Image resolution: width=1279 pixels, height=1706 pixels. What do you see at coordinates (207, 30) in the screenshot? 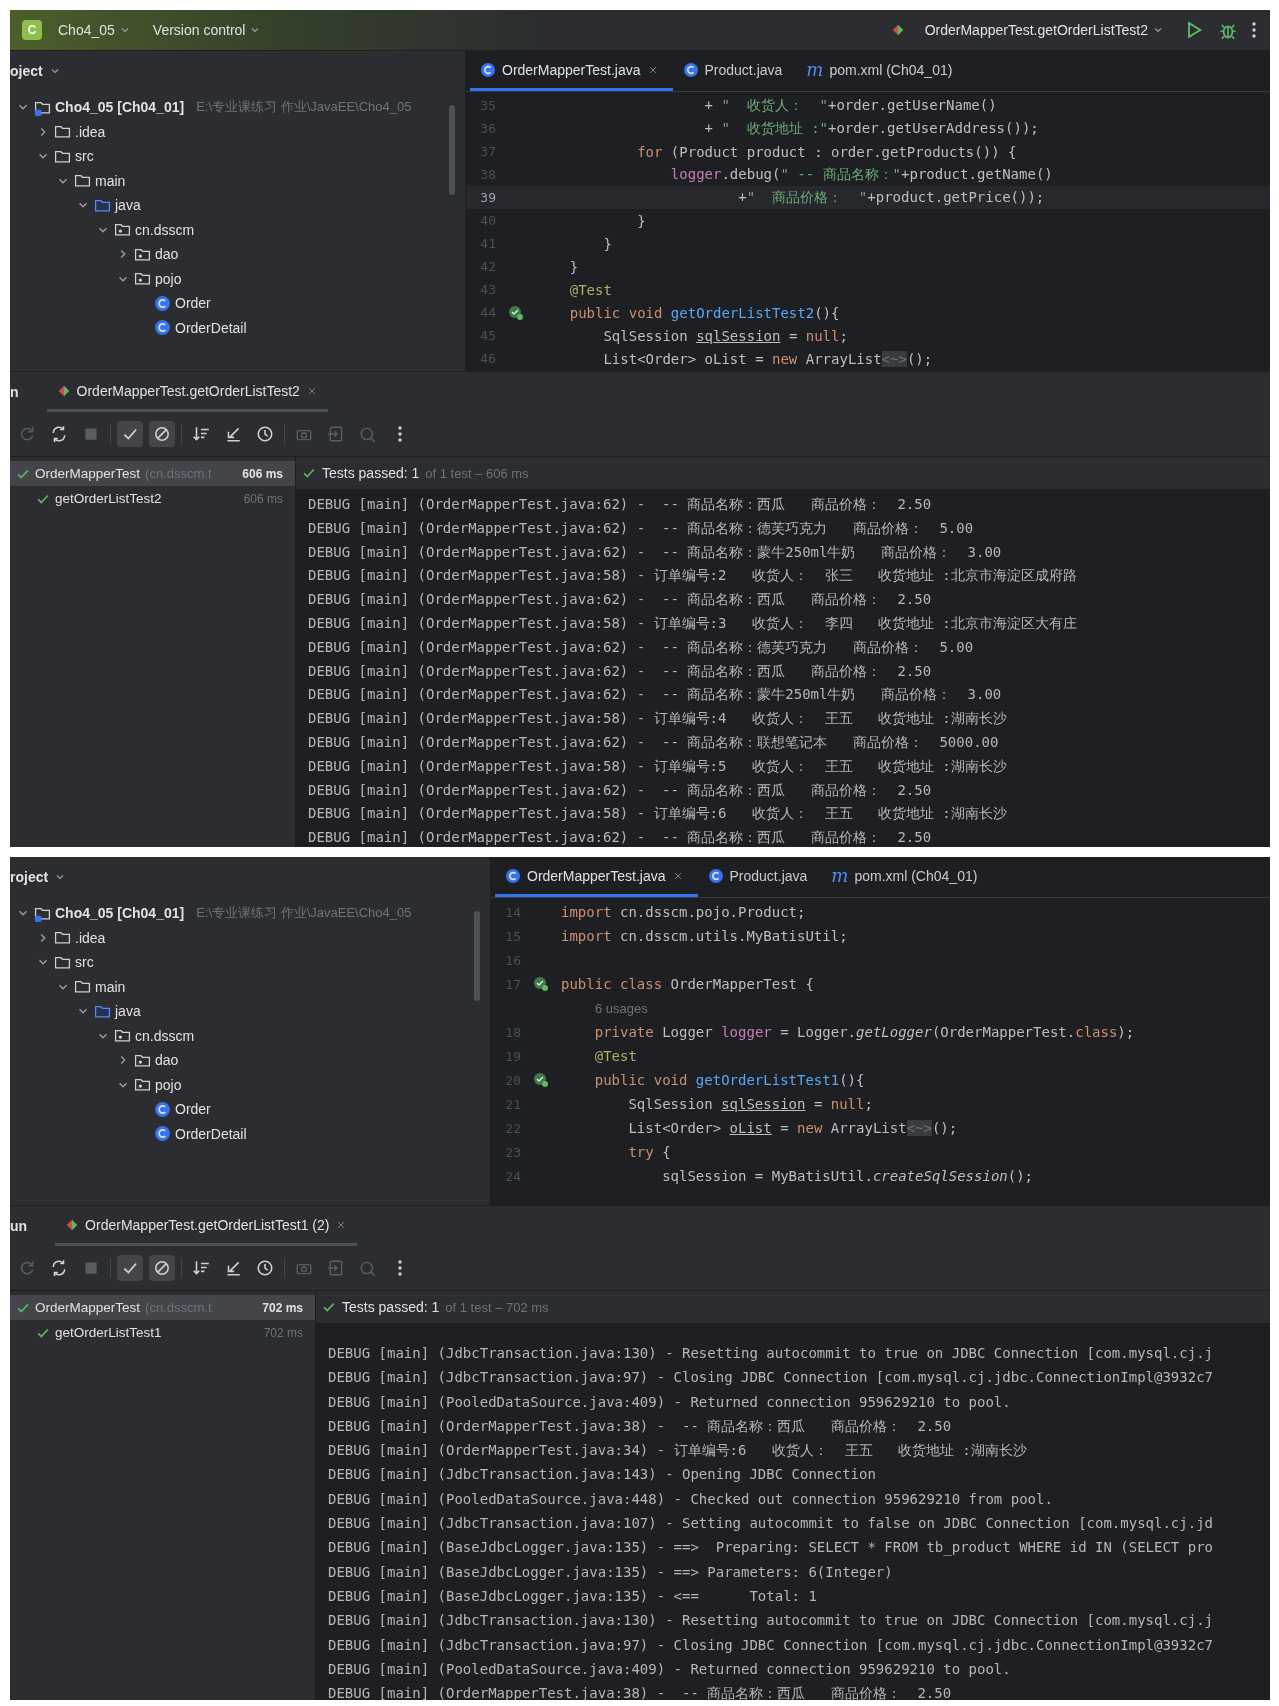
I see `vcs-menu: Version control` at bounding box center [207, 30].